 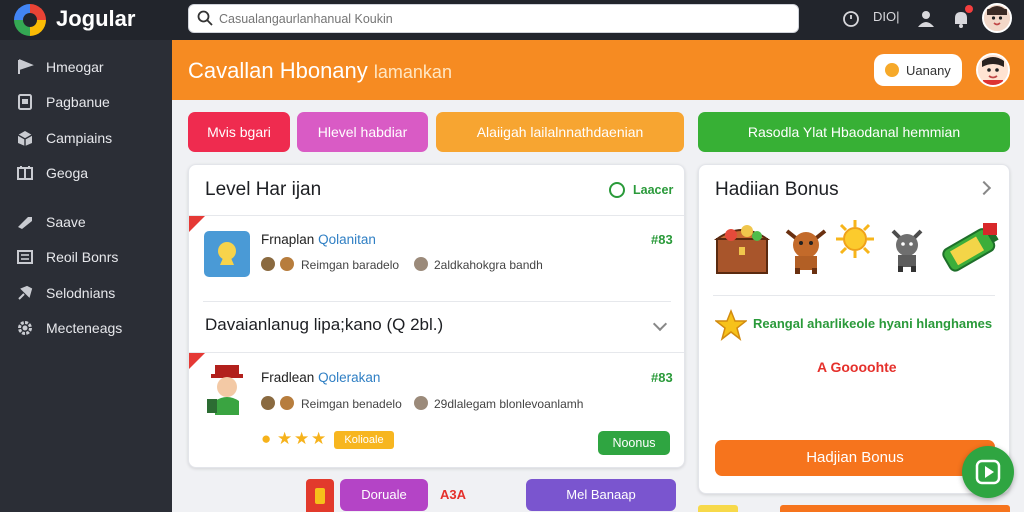 I want to click on header-button-label: Uanany, so click(x=928, y=70).